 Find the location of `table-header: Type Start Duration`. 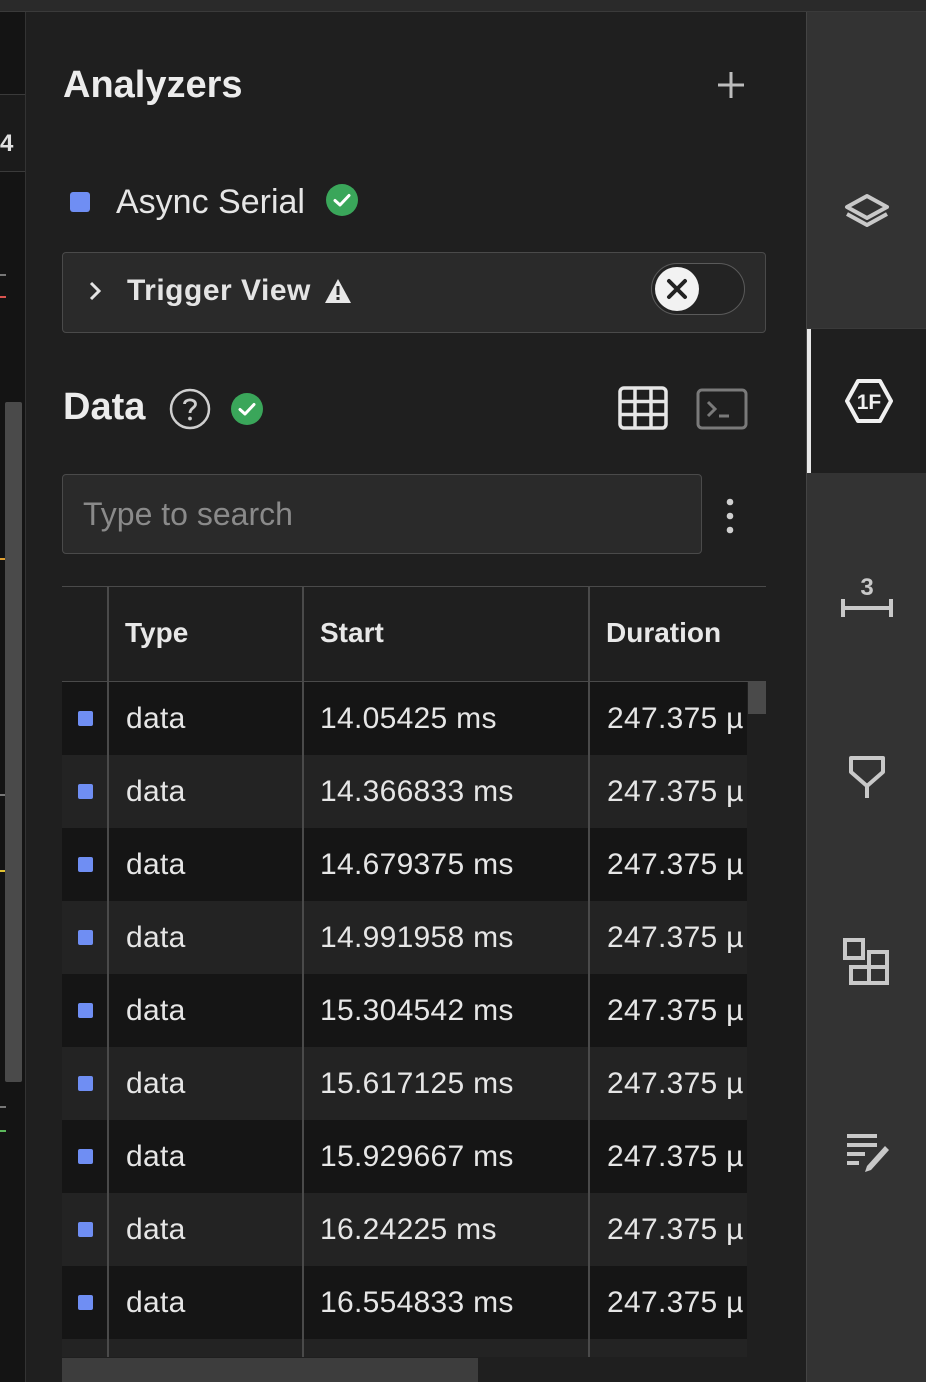

table-header: Type Start Duration is located at coordinates (414, 634).